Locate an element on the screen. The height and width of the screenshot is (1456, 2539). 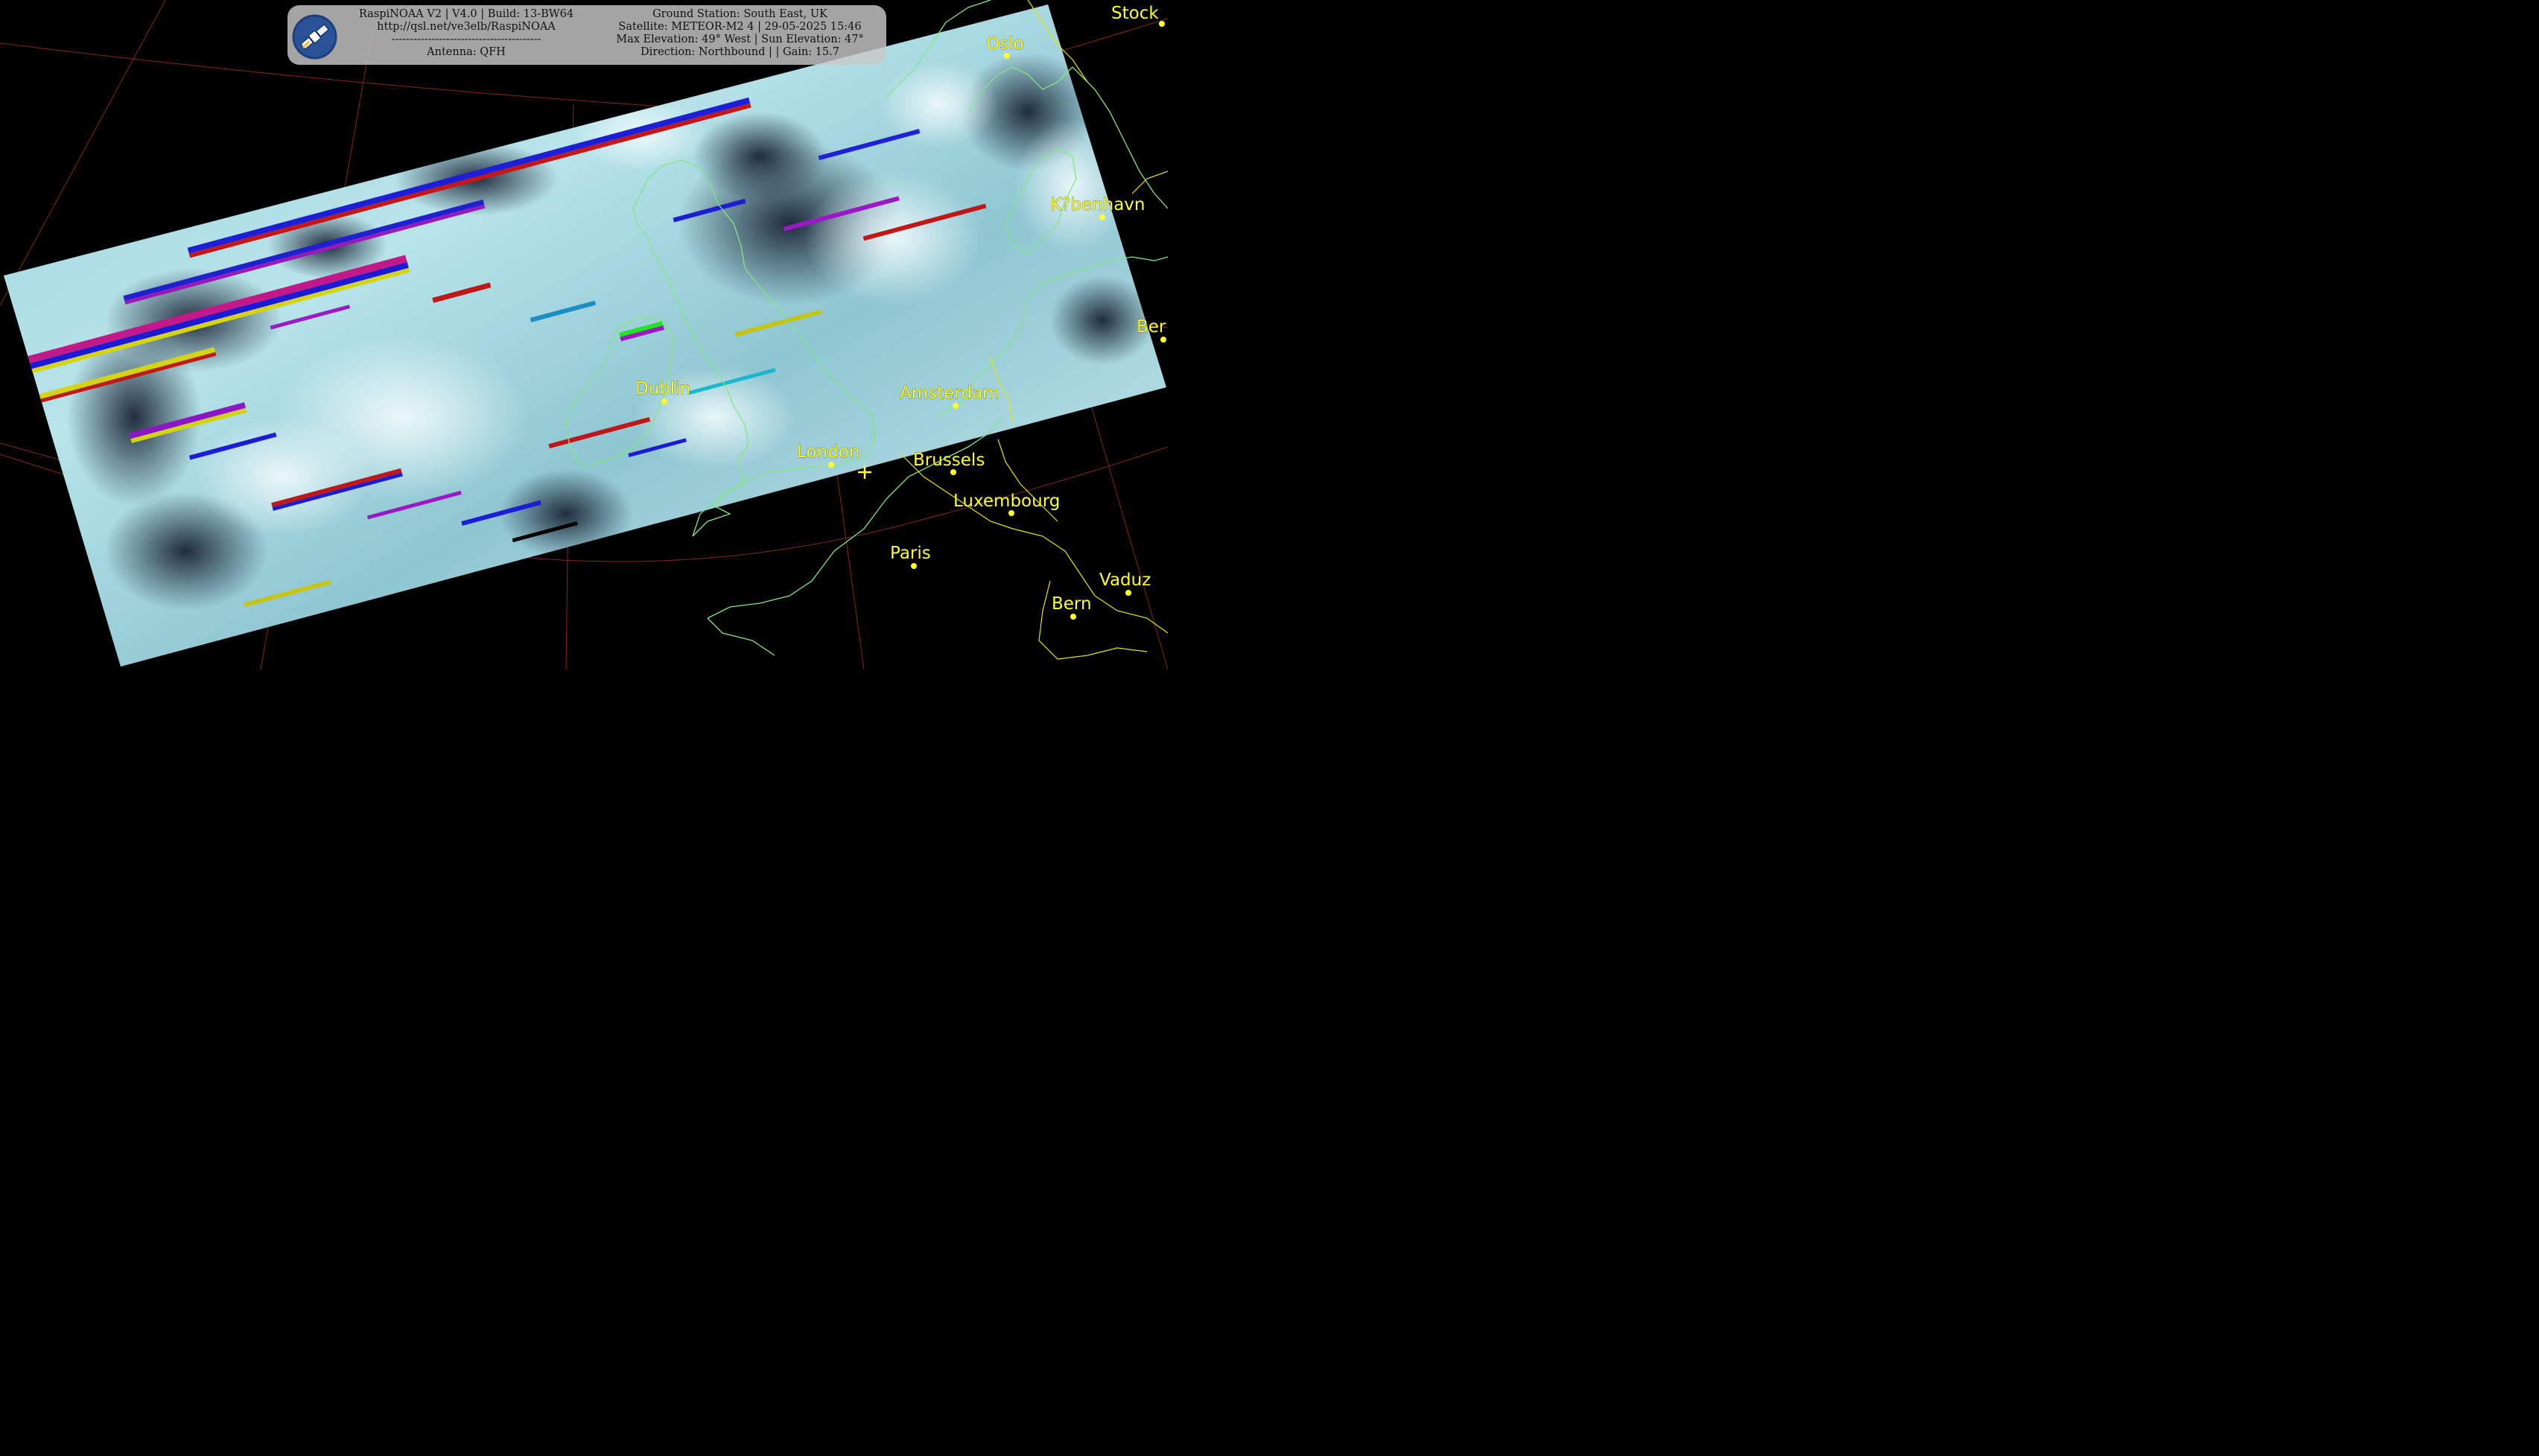
software-version: RaspiNOAA V2 | V4.0 | Build: 13-BW64 is located at coordinates (466, 14).